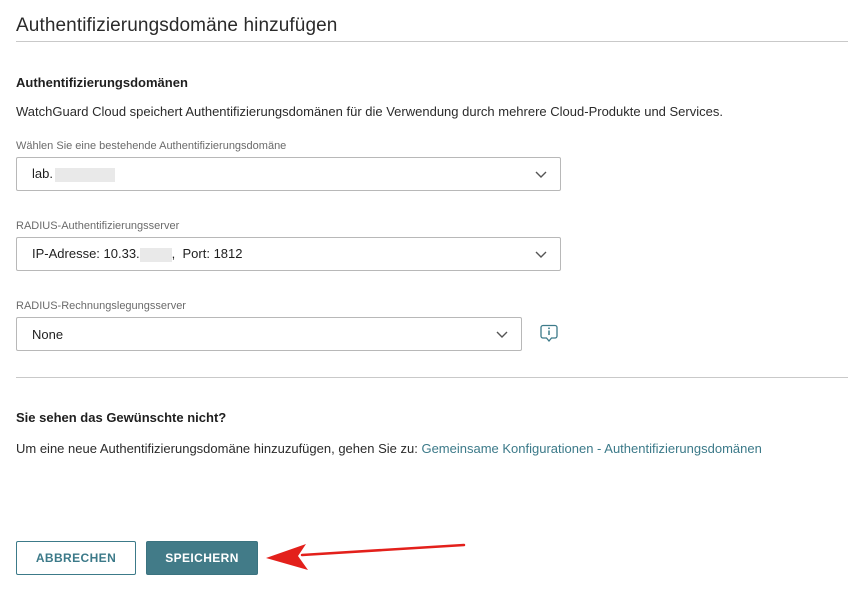 The height and width of the screenshot is (589, 848). I want to click on radius-accounting-select: None, so click(269, 334).